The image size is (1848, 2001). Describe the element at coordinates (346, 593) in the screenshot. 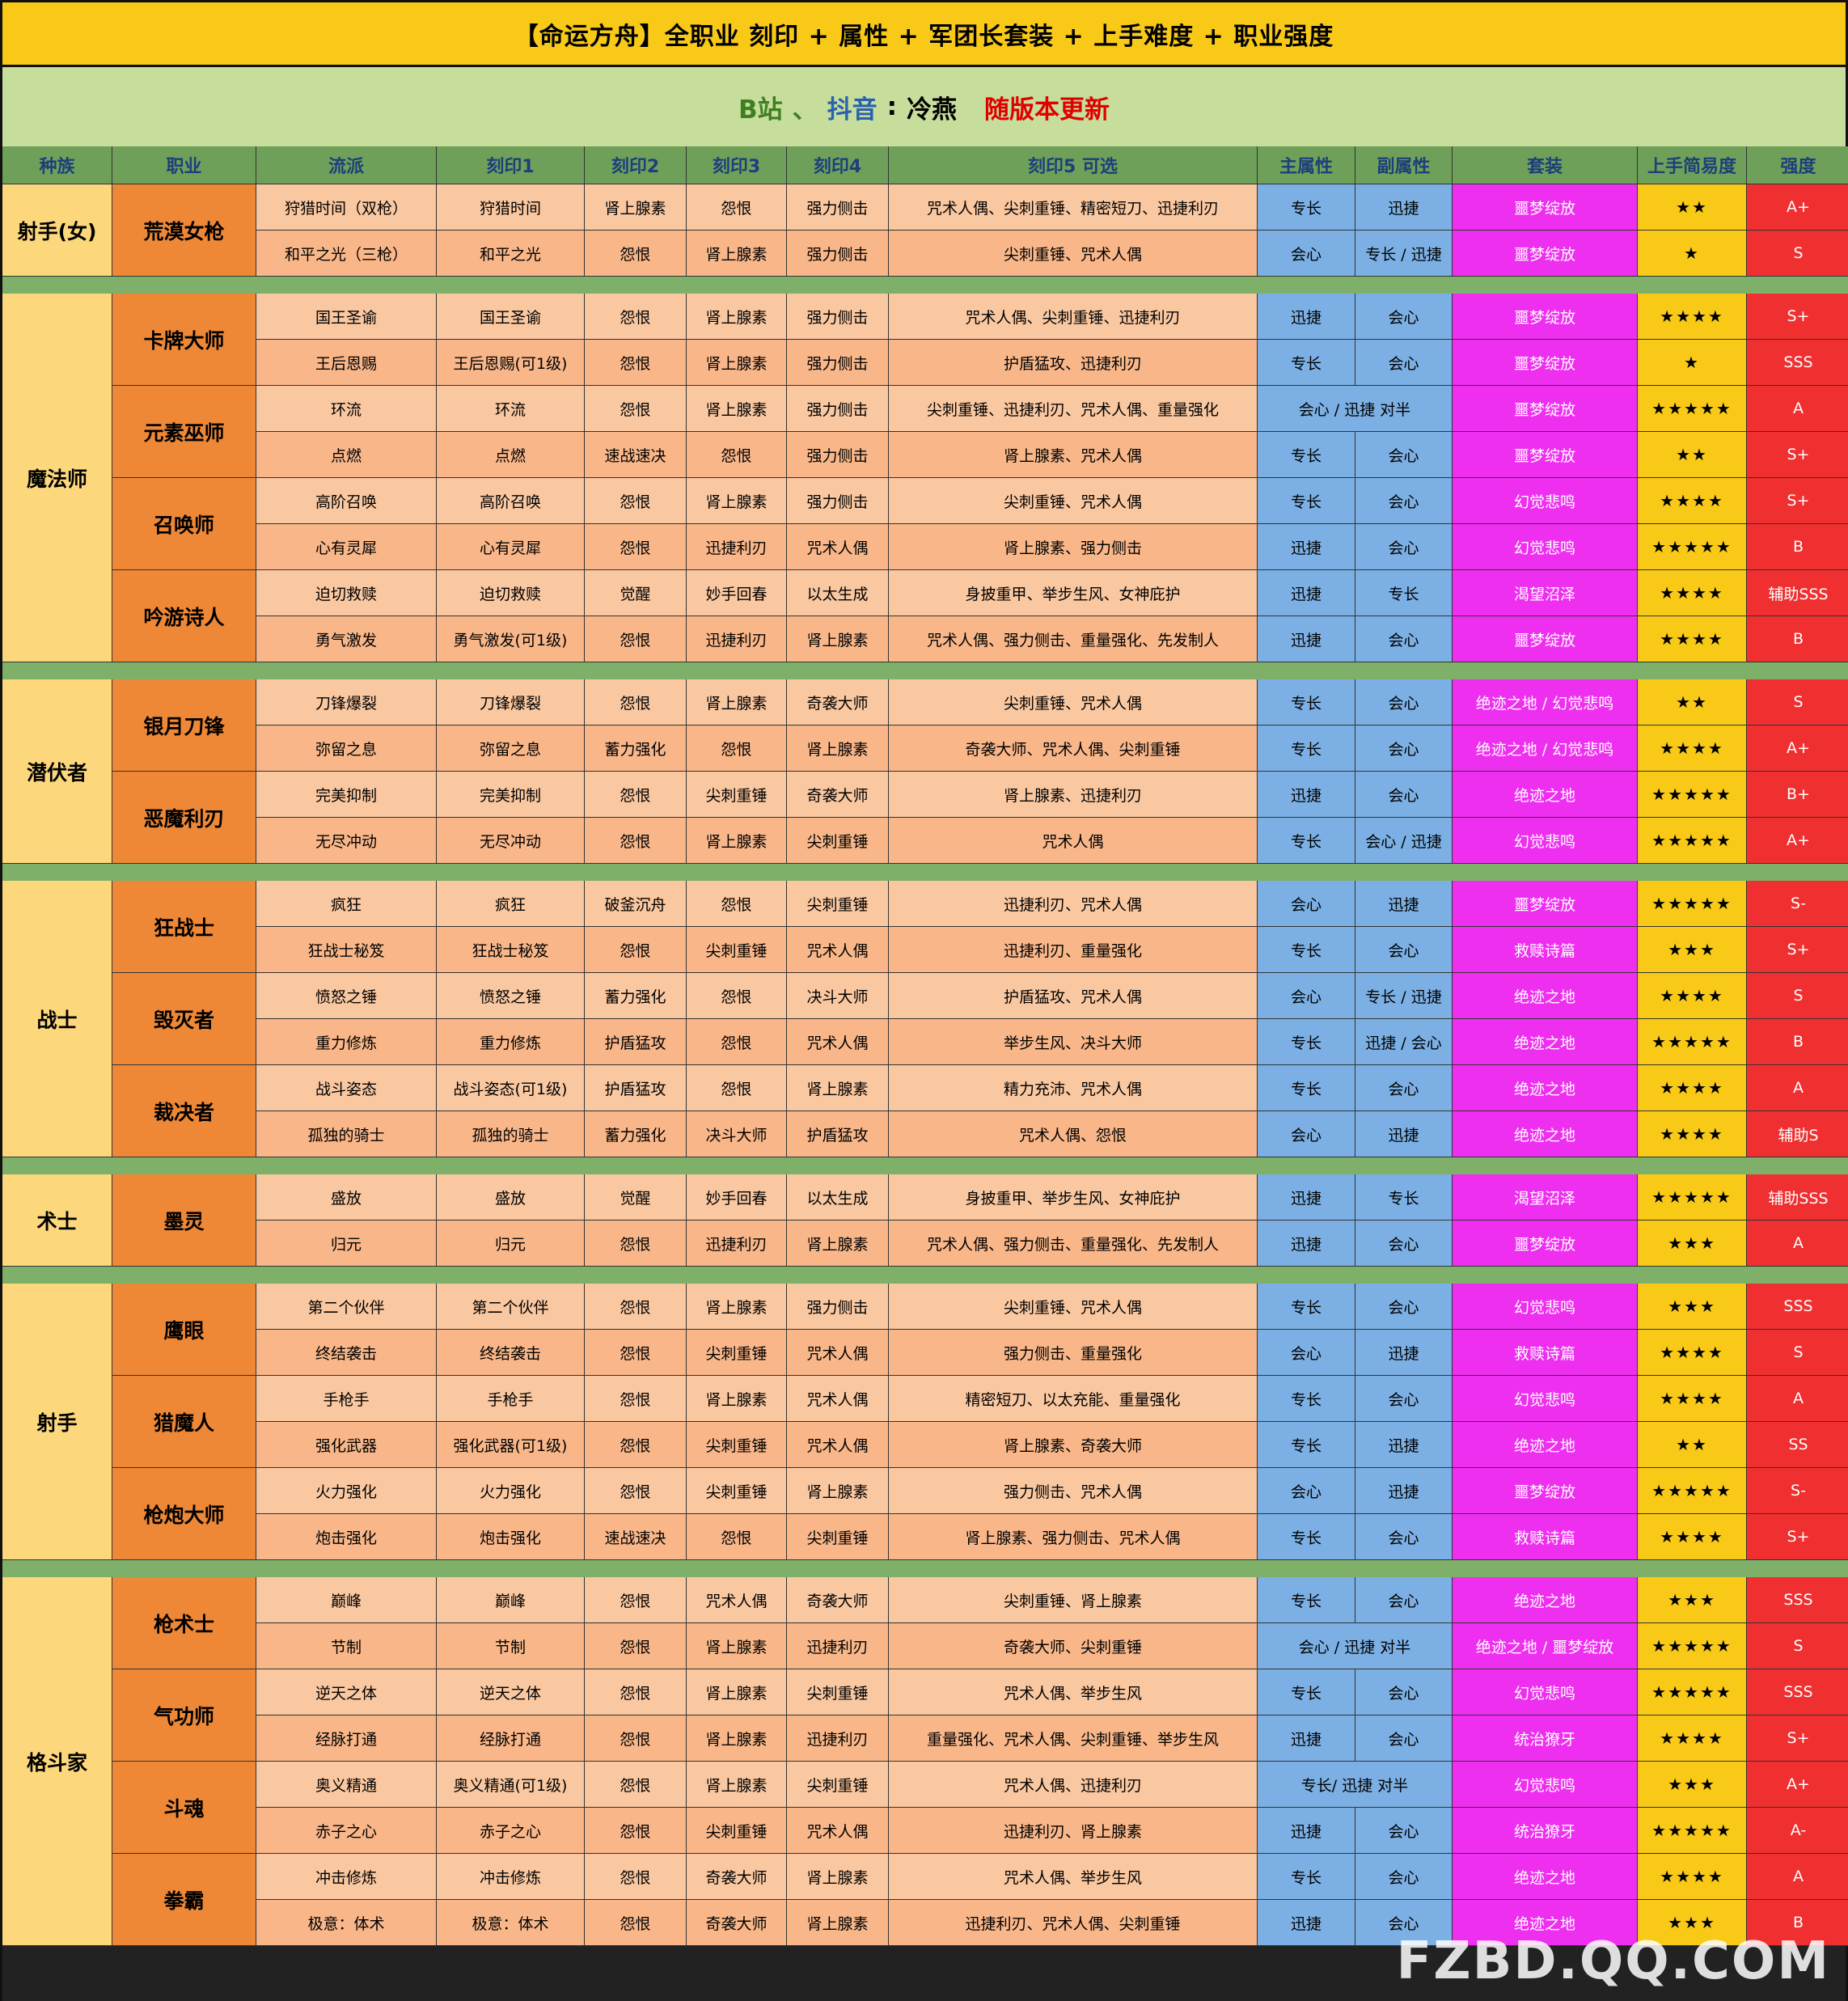

I see `build-name: 迫切救赎` at that location.